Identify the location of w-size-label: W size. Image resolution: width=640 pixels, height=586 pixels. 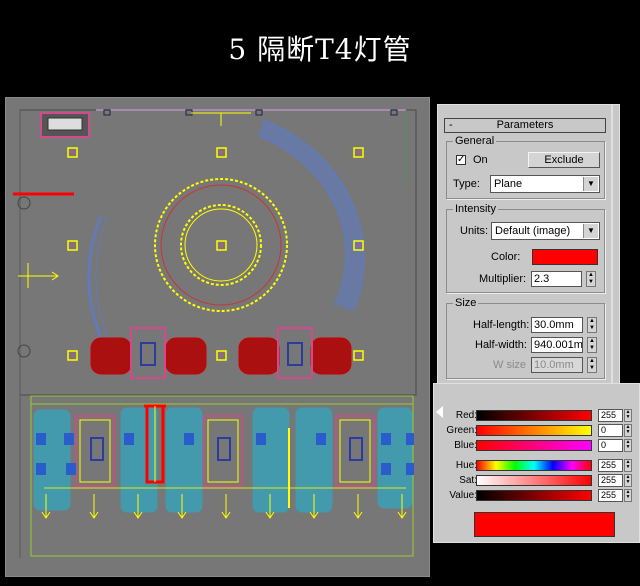
(509, 365).